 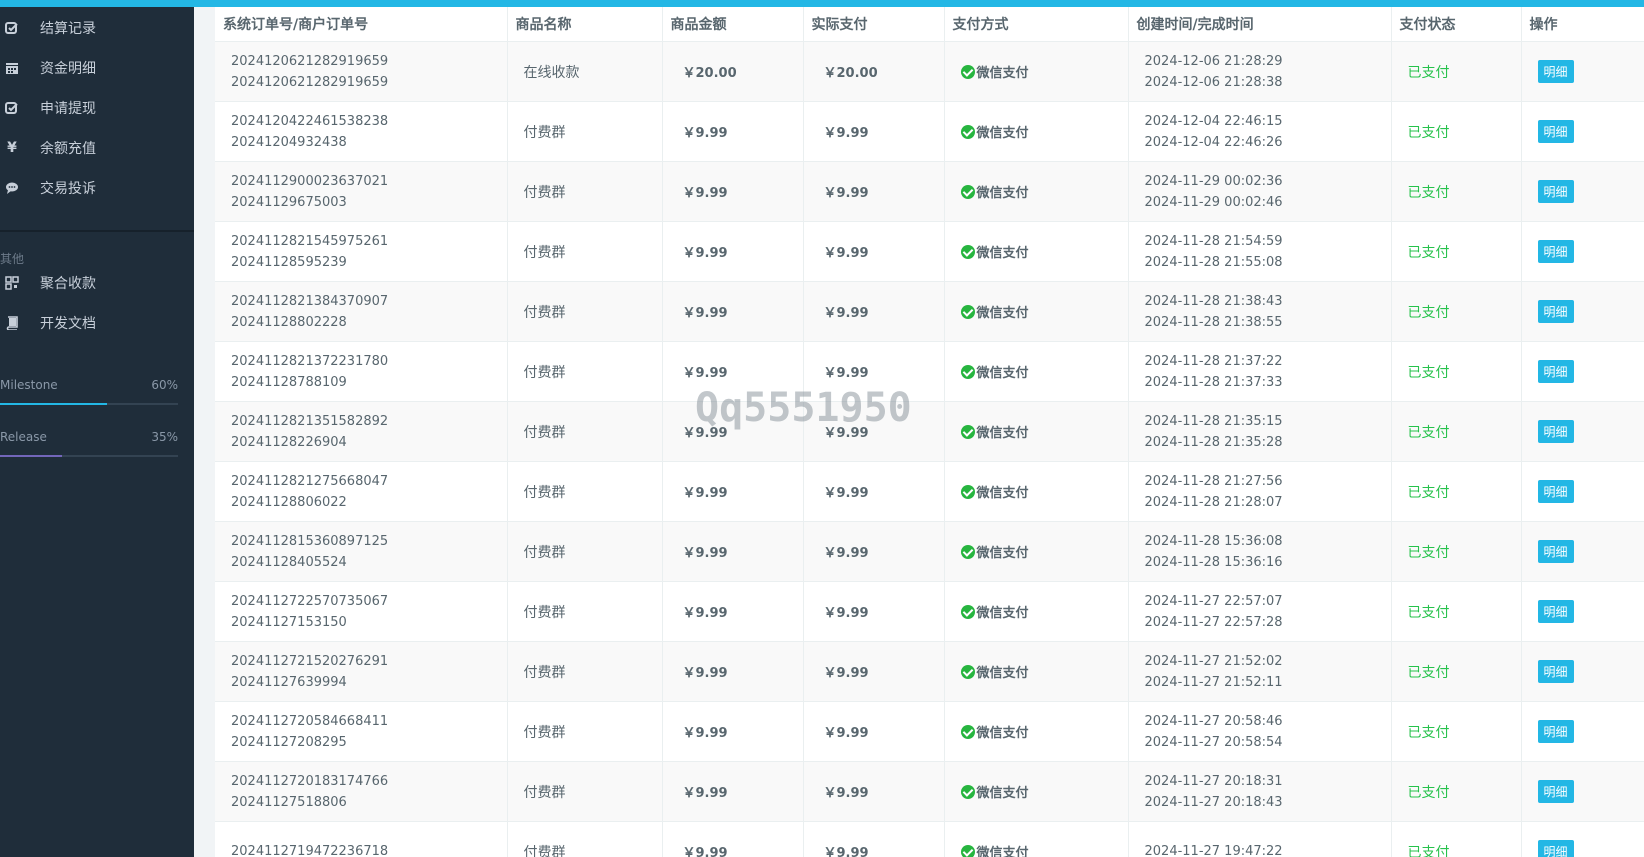 I want to click on nav-balance-recharge: ¥ 余额充值, so click(x=97, y=148).